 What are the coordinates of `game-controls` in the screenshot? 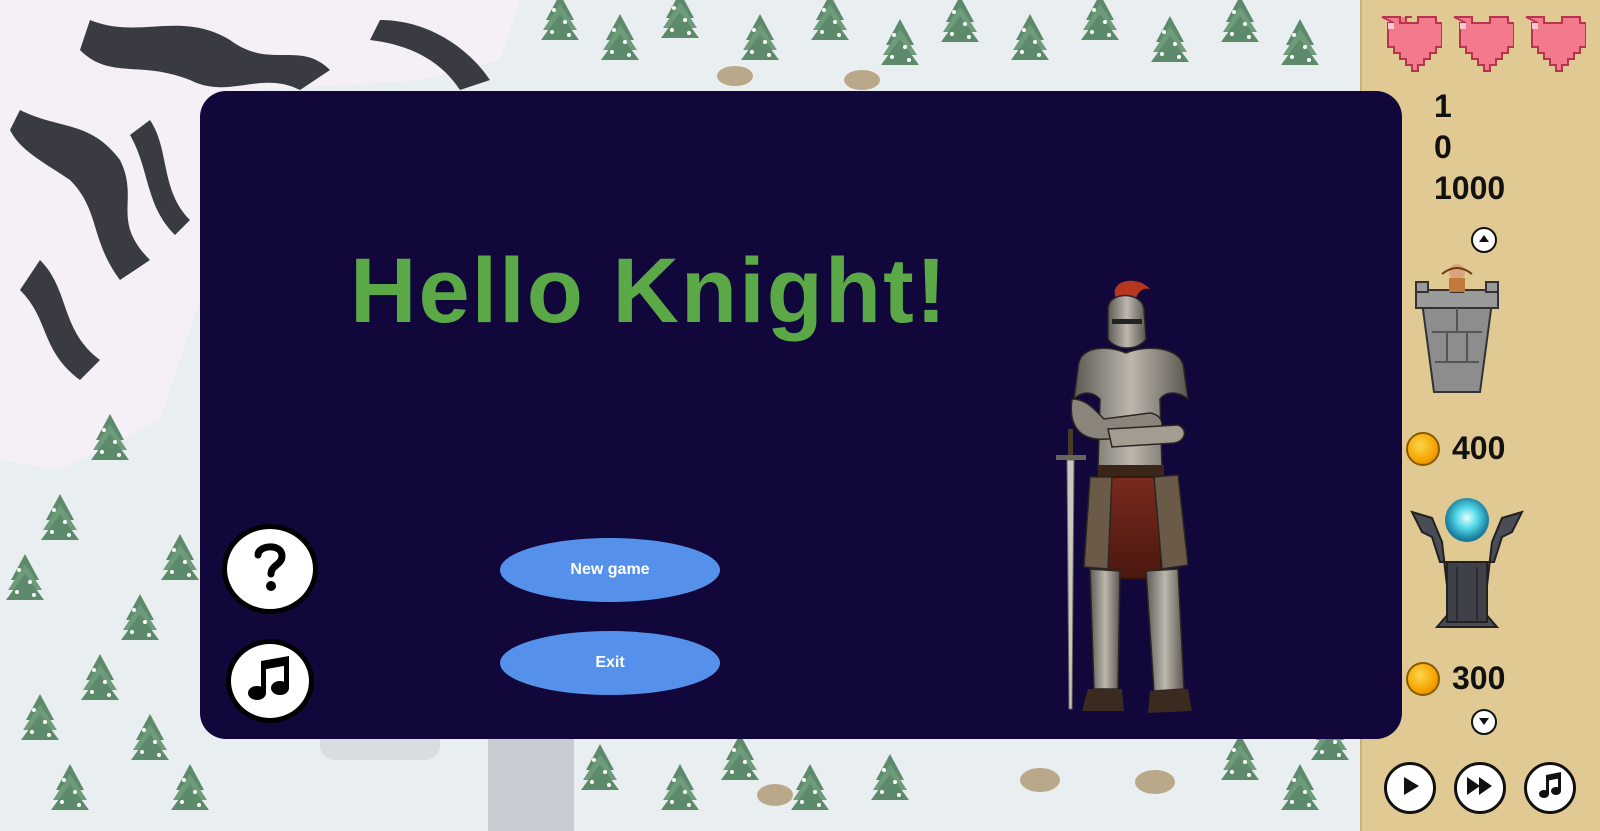 It's located at (1480, 788).